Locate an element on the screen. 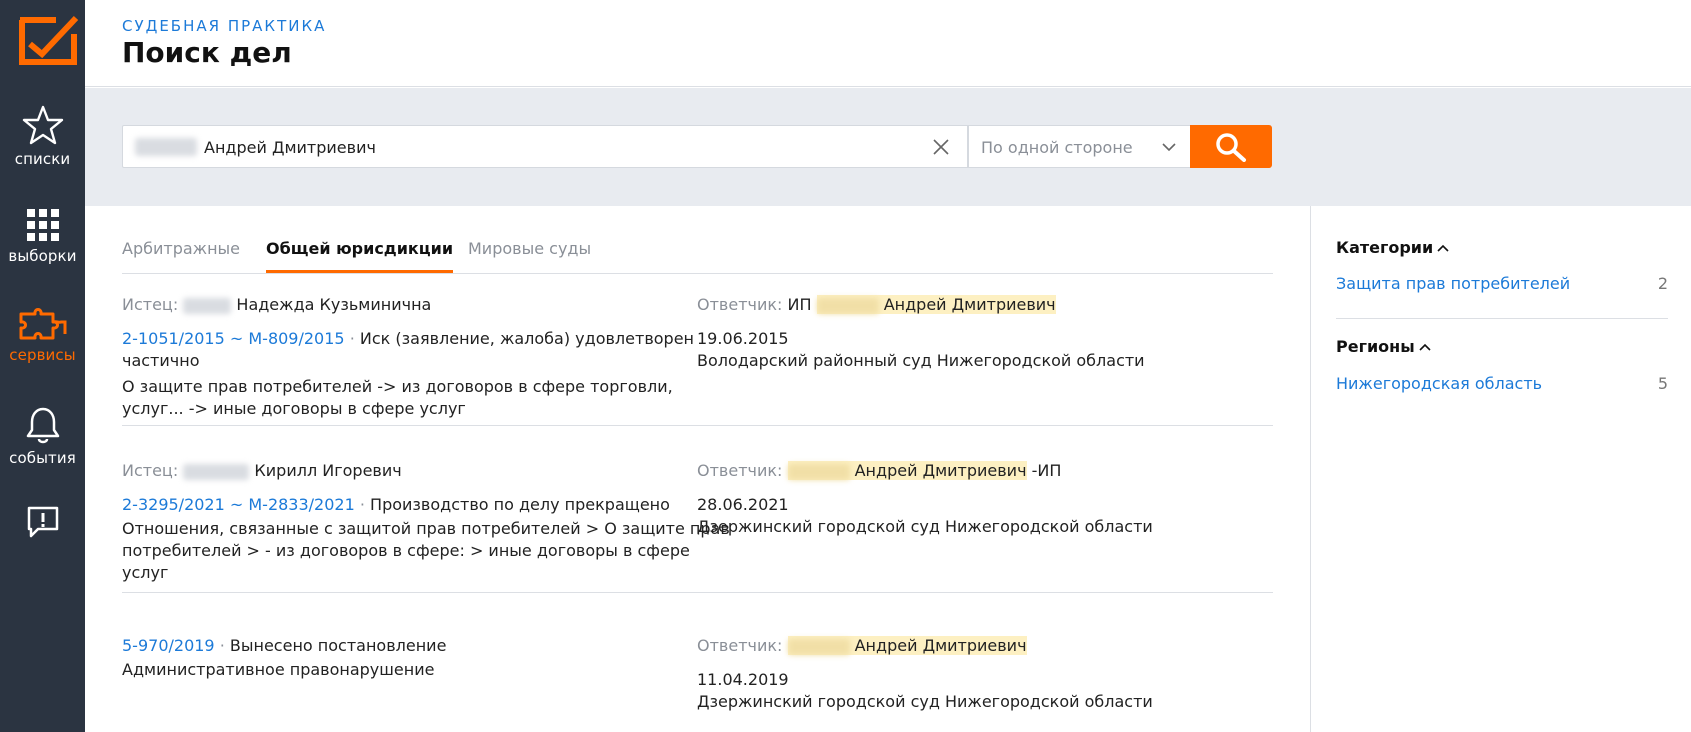  sidebar-item-services: сервисы is located at coordinates (42, 335).